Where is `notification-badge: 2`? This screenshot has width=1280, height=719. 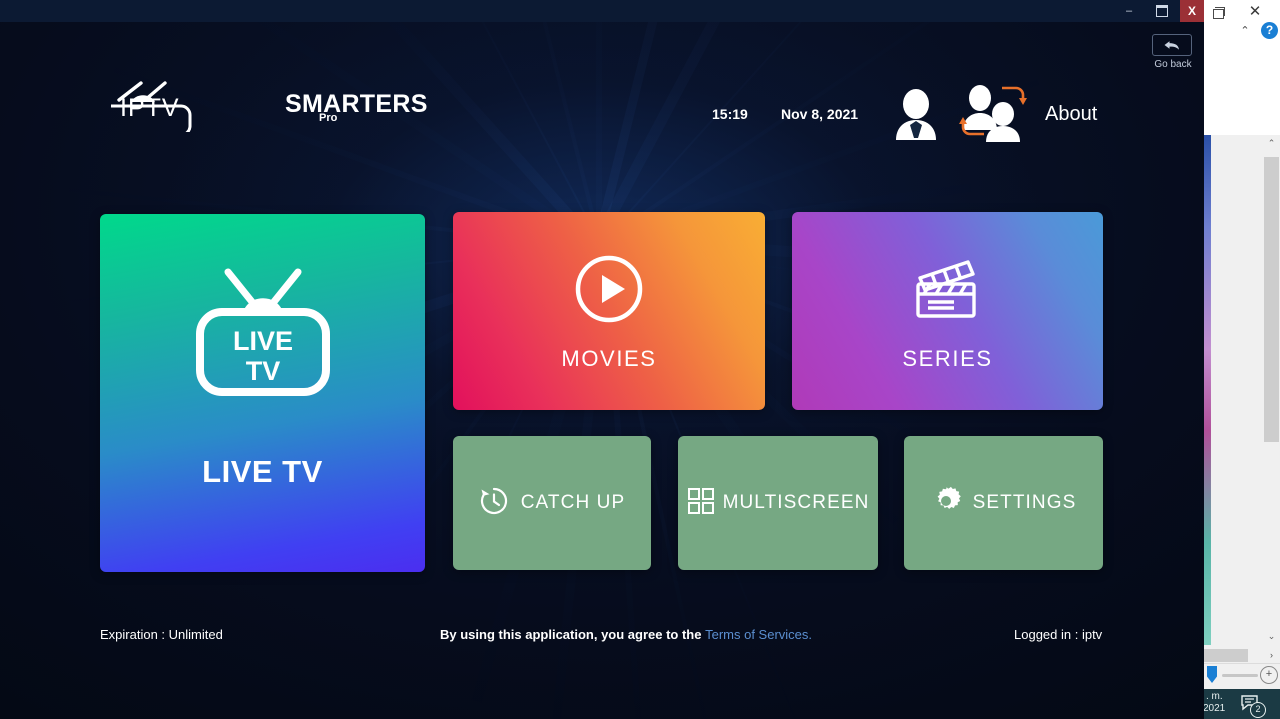 notification-badge: 2 is located at coordinates (1258, 710).